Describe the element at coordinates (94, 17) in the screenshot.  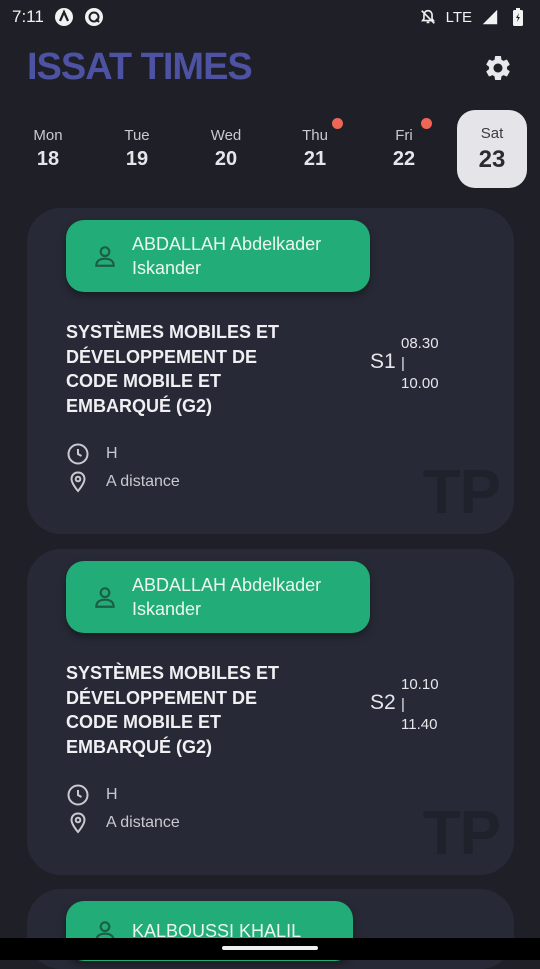
I see `sync-notification-icon` at that location.